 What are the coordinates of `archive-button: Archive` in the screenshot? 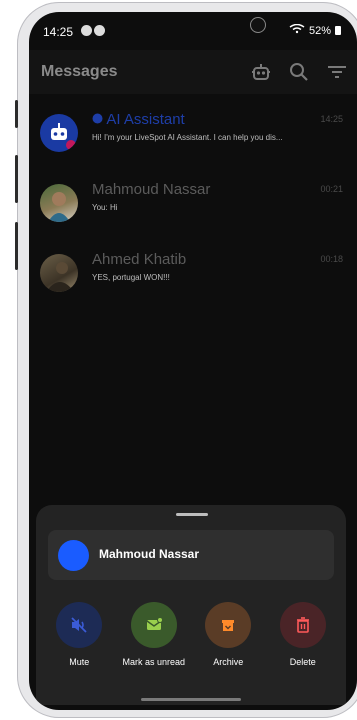 It's located at (228, 634).